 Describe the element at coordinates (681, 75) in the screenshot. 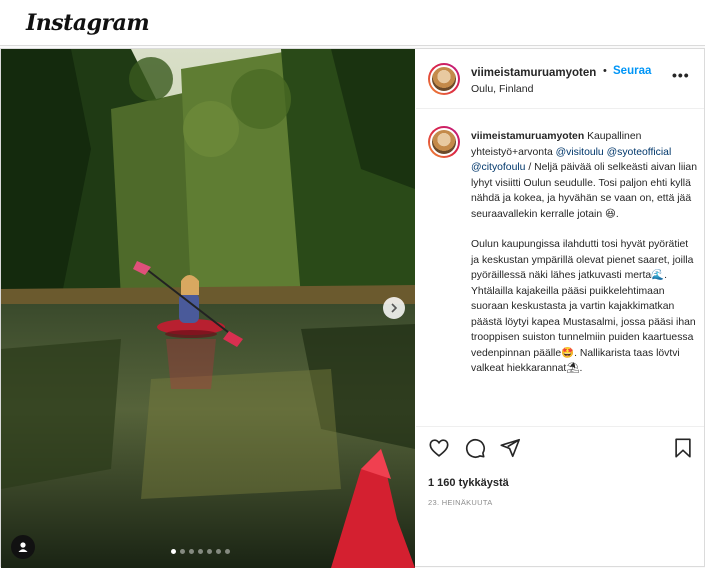

I see `more-options-button: •••` at that location.